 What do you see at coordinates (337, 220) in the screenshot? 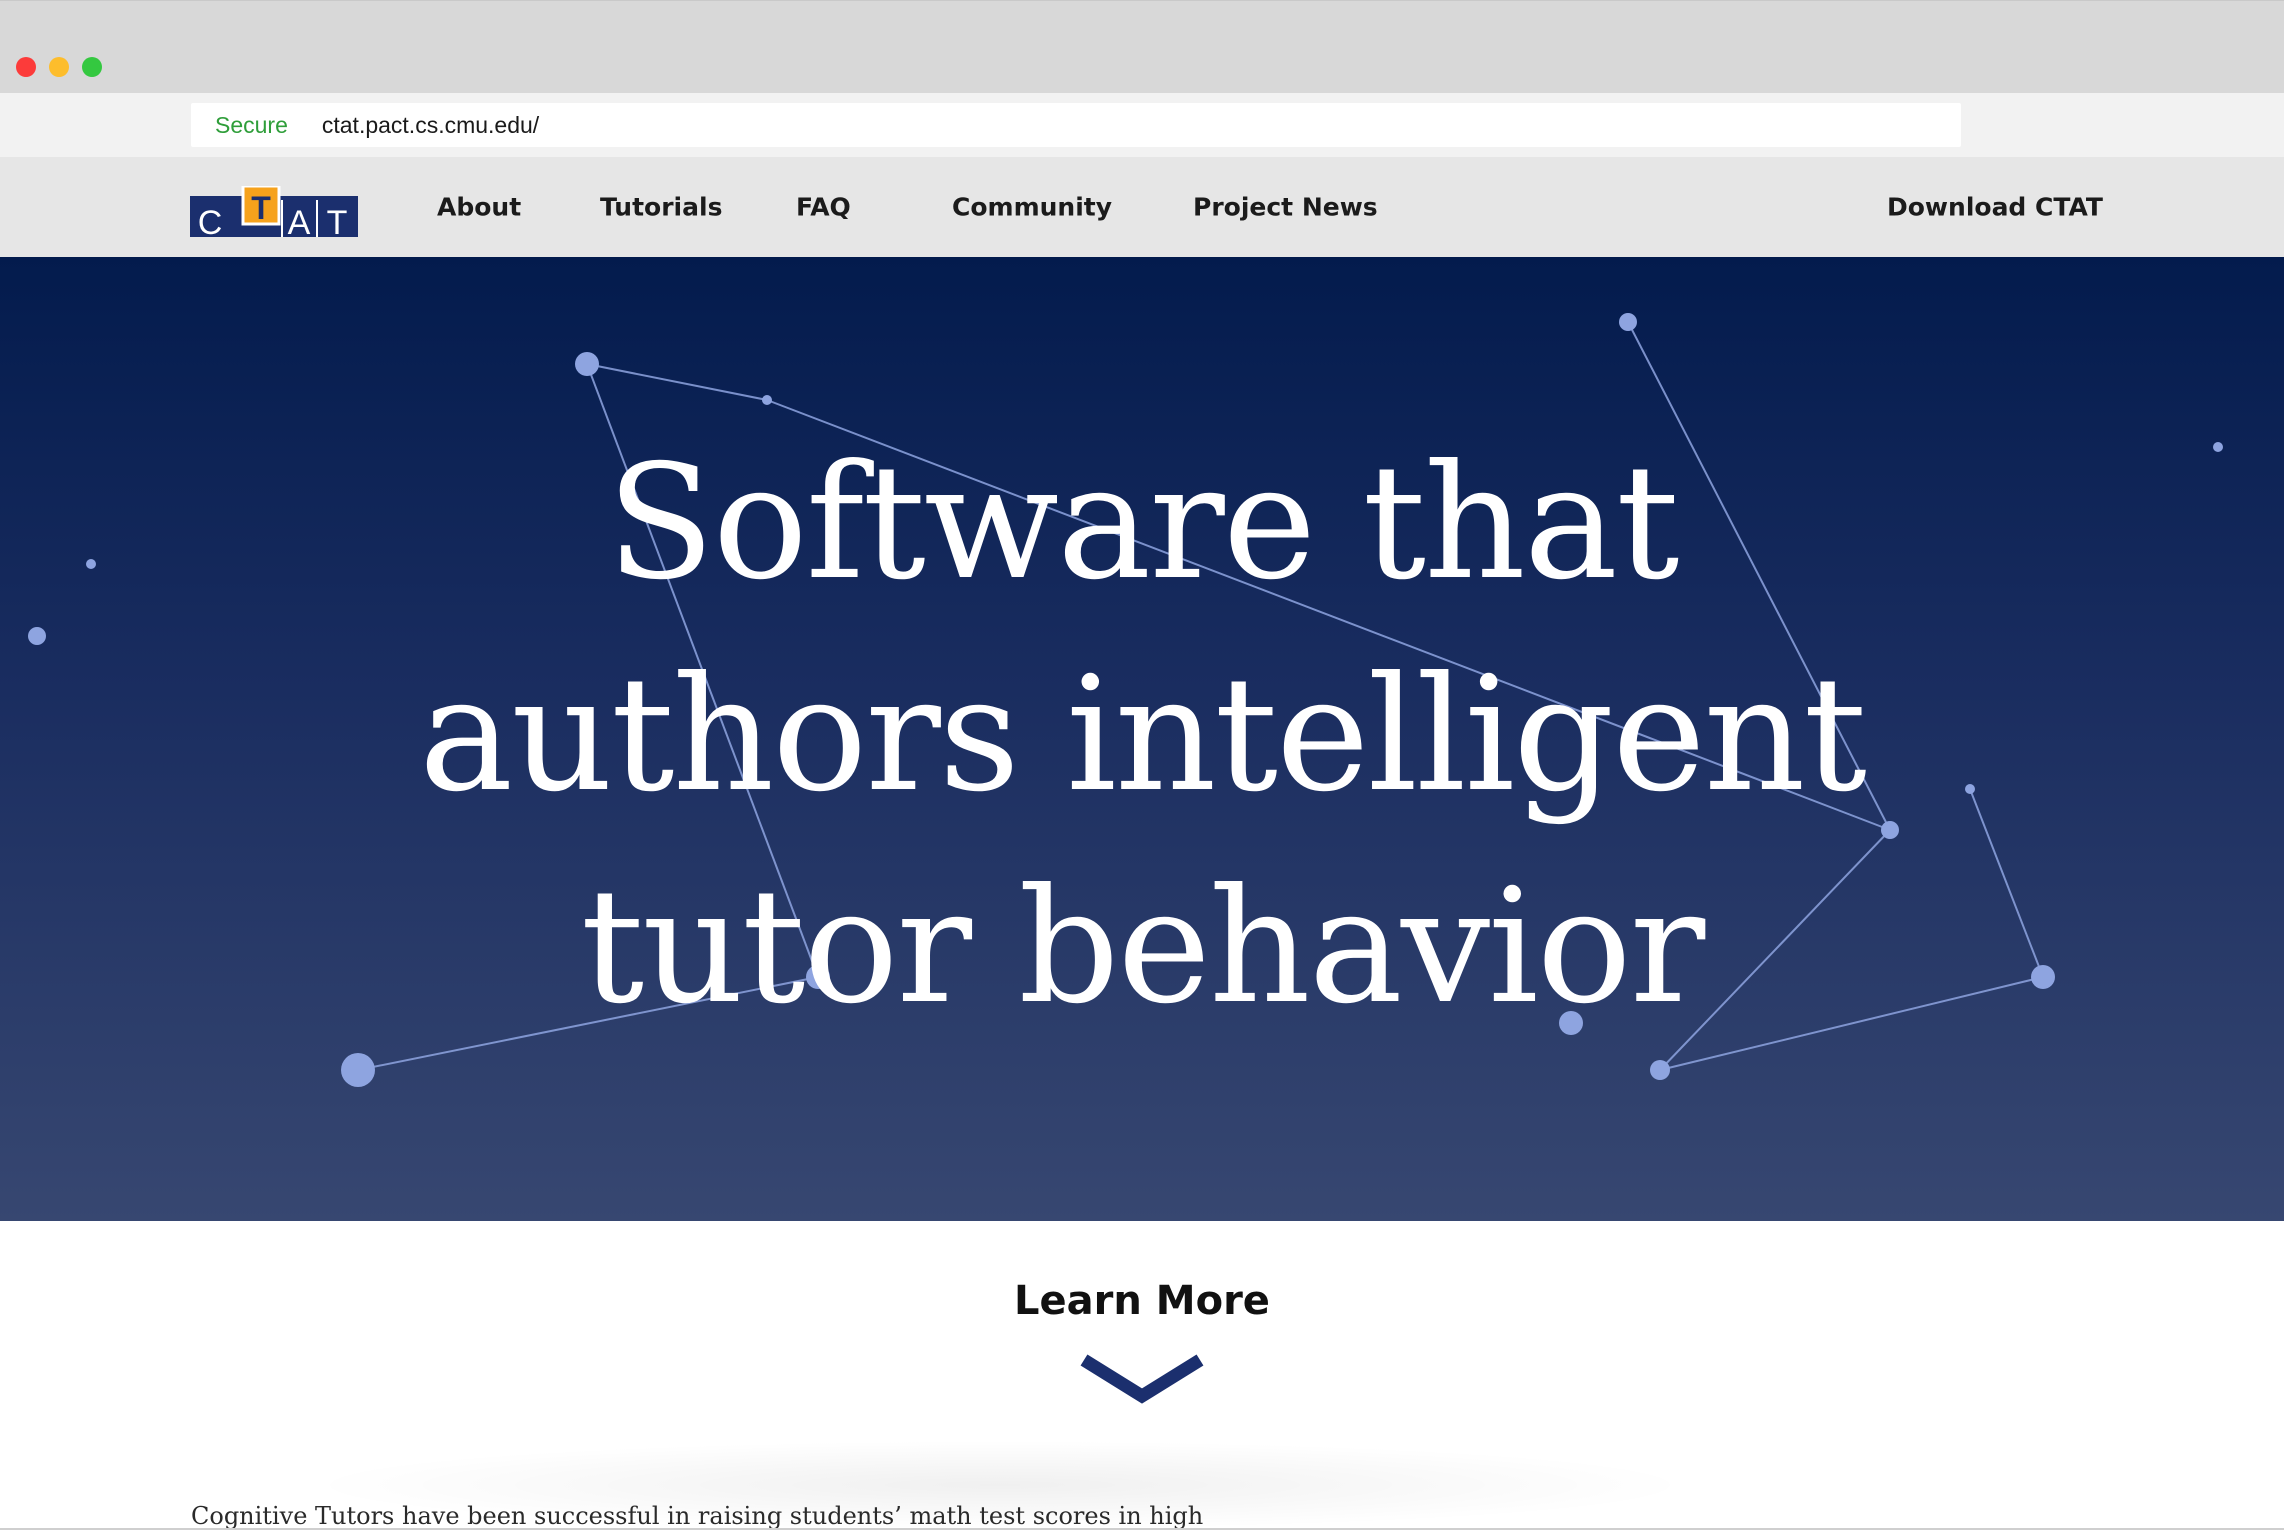
I see `logo-letter-t: T` at bounding box center [337, 220].